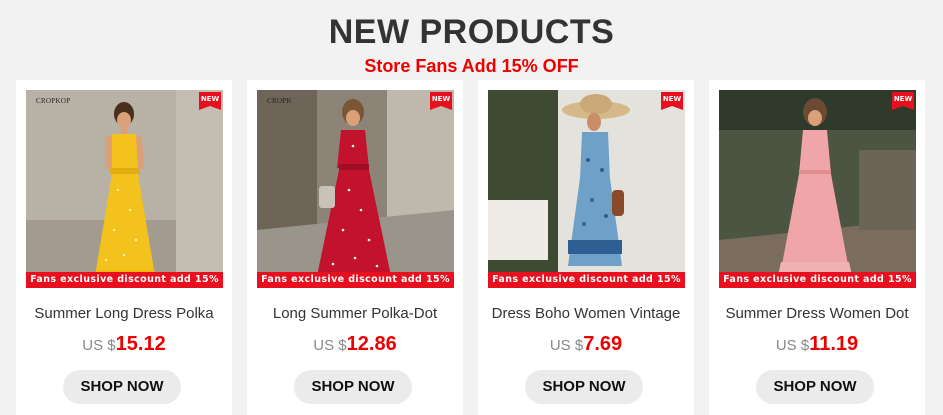 This screenshot has height=415, width=943. I want to click on price-amount: 7.69, so click(603, 344).